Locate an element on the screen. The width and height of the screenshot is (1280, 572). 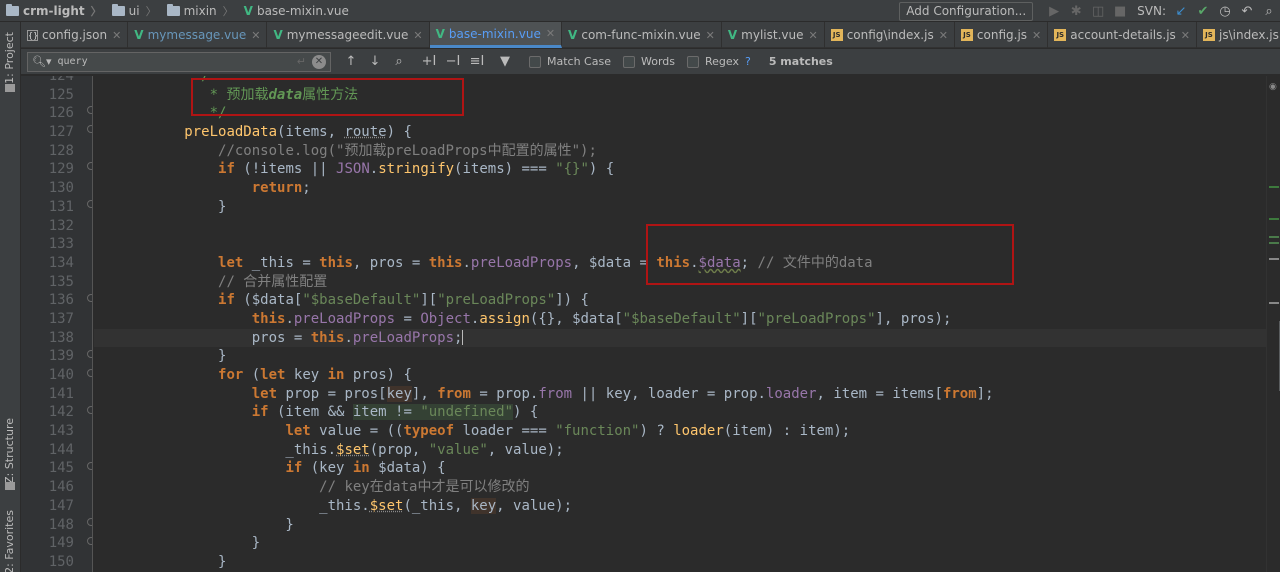
line-number: 139 is located at coordinates (61, 356).